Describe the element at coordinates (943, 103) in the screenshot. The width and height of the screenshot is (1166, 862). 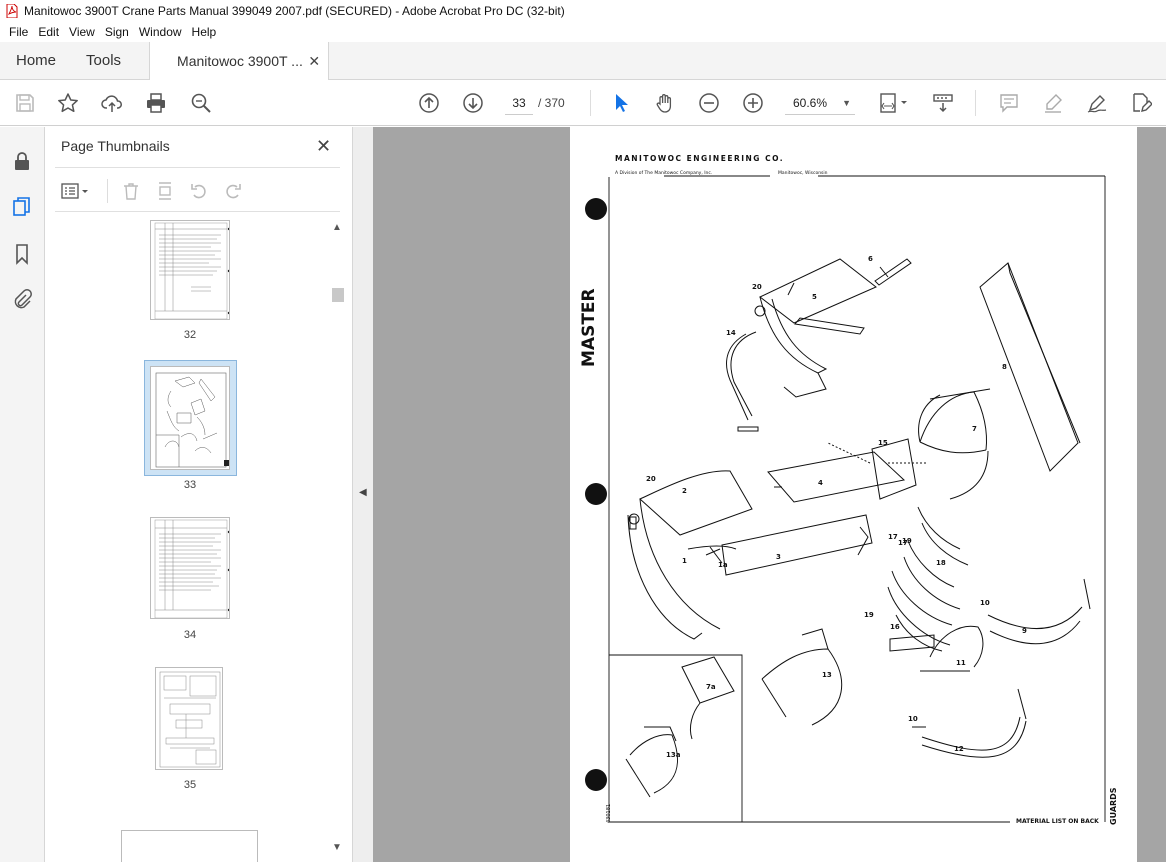
I see `scroll-mode-icon` at that location.